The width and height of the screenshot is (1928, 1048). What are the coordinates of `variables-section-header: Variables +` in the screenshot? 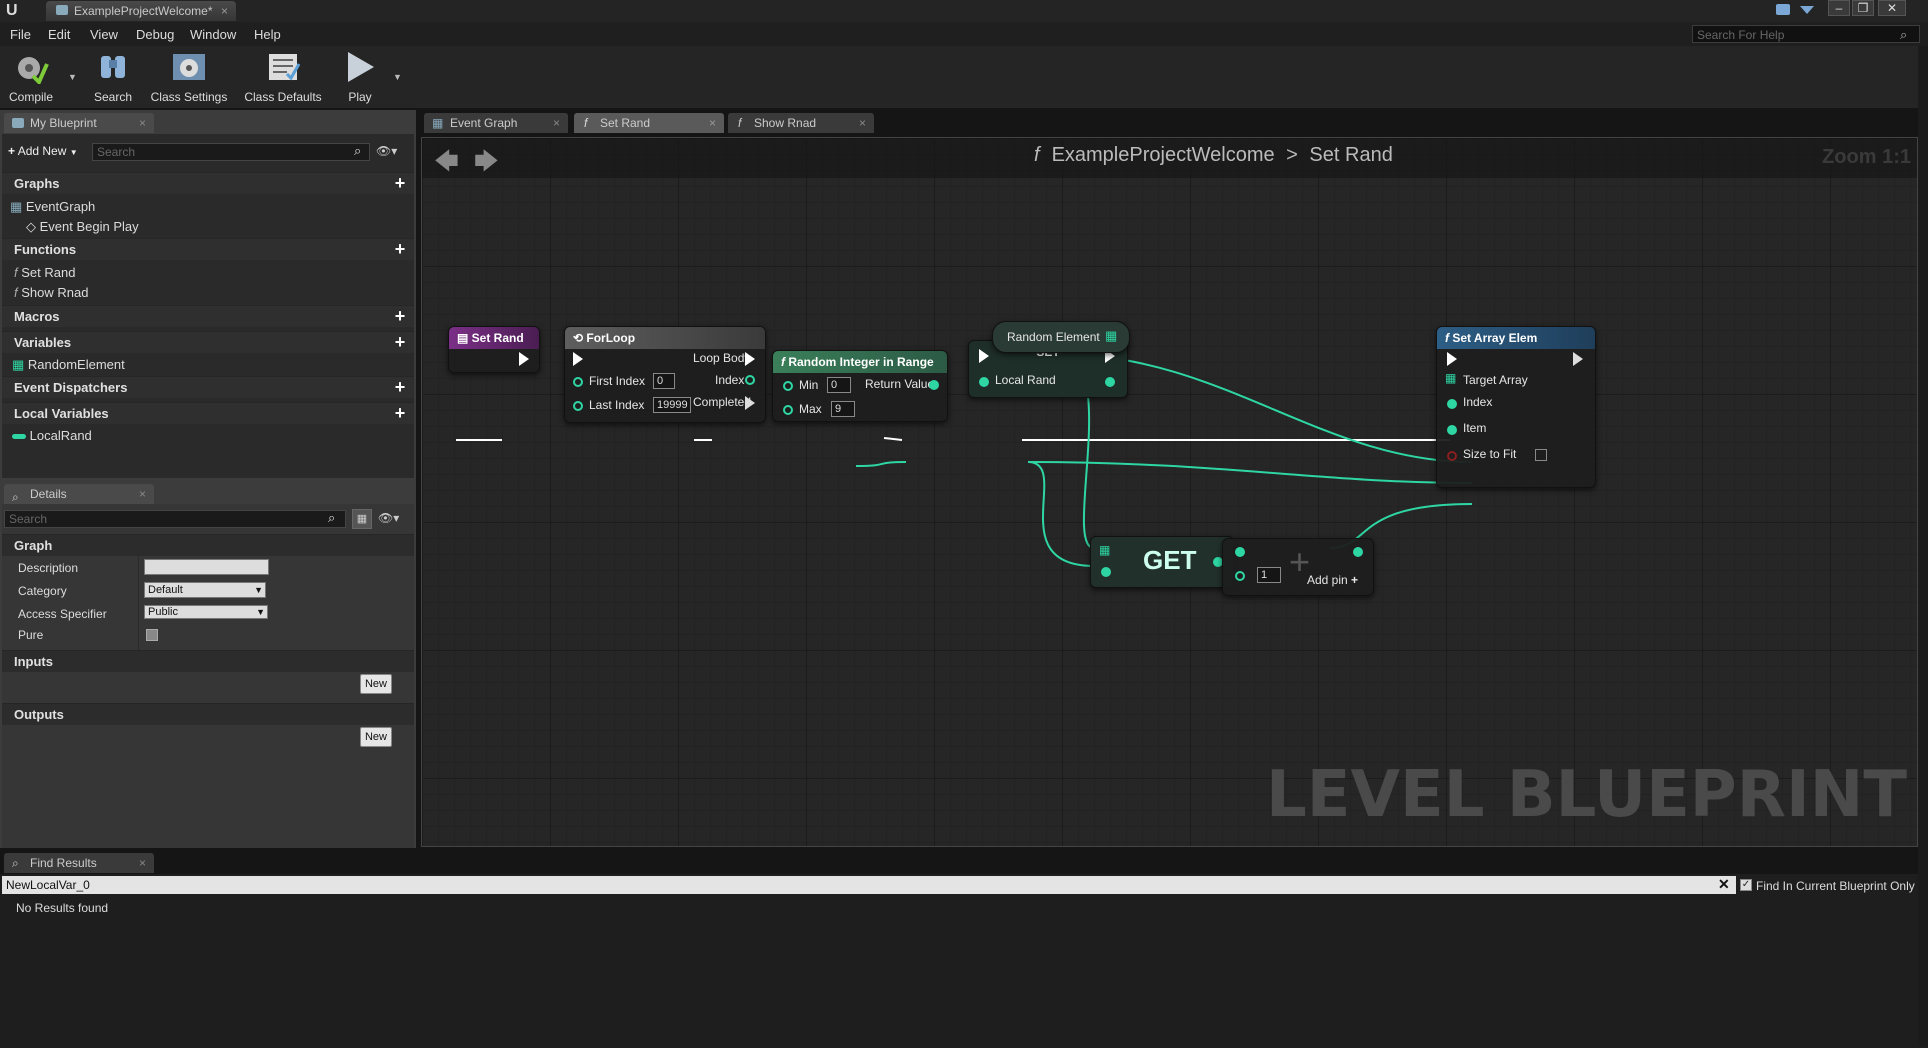 It's located at (208, 342).